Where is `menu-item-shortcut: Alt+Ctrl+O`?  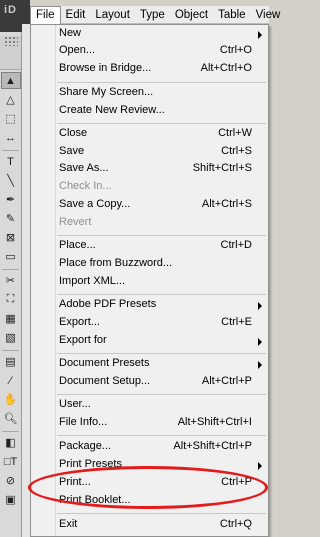
menu-item-shortcut: Alt+Ctrl+O is located at coordinates (226, 68).